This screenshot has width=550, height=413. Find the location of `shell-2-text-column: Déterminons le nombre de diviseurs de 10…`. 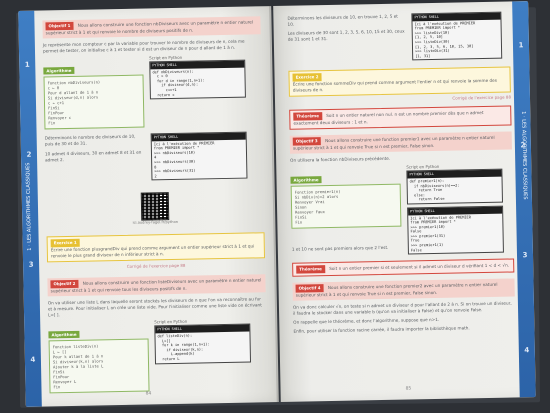

shell-2-text-column: Déterminons le nombre de diviseurs de 10… is located at coordinates (95, 158).